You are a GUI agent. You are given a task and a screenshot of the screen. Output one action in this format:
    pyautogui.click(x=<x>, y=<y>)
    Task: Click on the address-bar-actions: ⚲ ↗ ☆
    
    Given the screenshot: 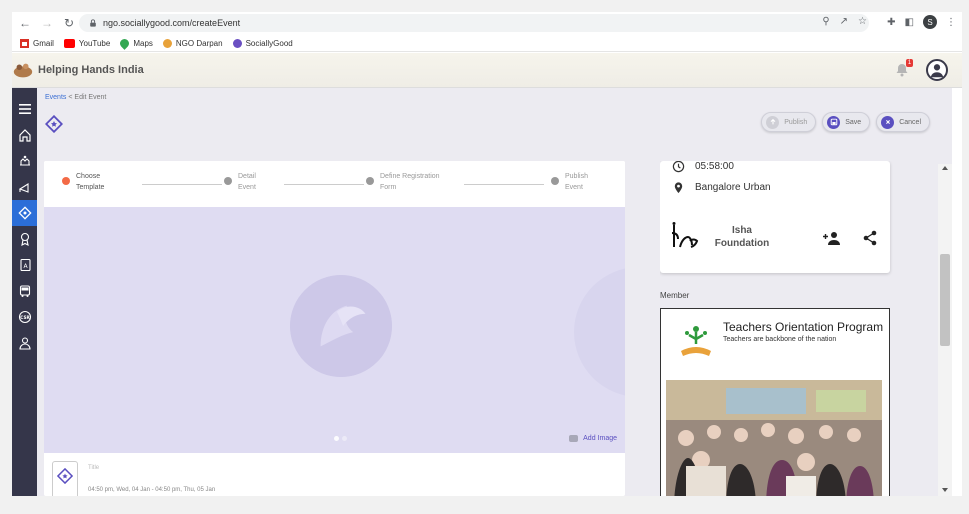 What is the action you would take?
    pyautogui.click(x=844, y=21)
    